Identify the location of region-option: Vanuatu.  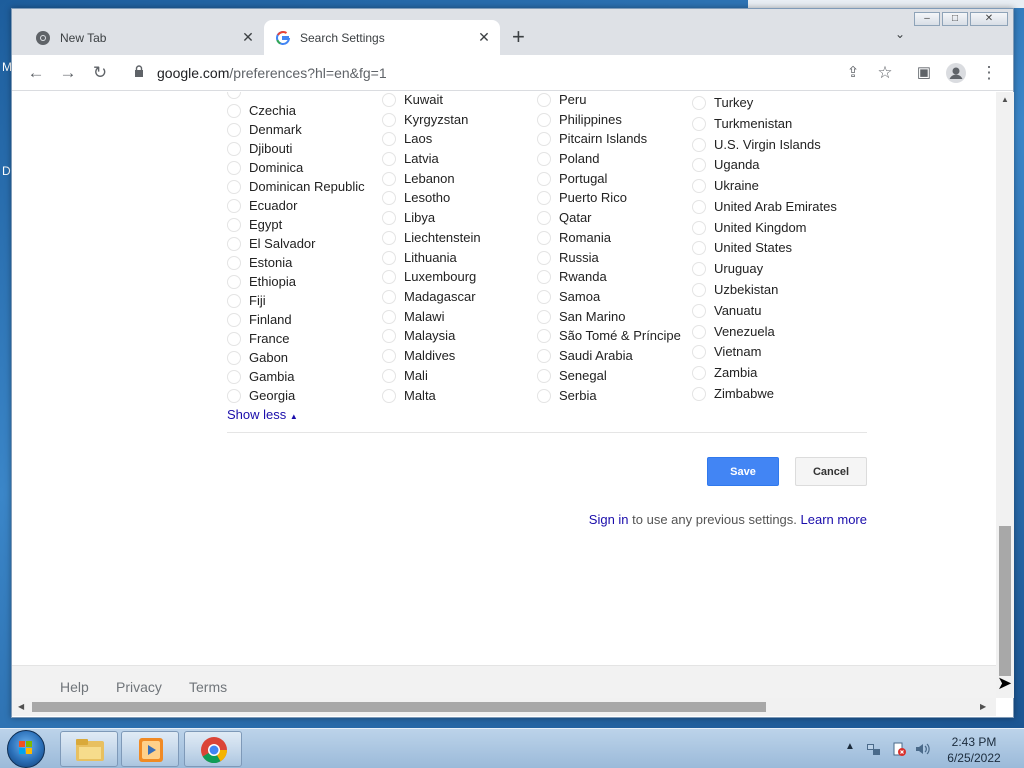
(772, 311).